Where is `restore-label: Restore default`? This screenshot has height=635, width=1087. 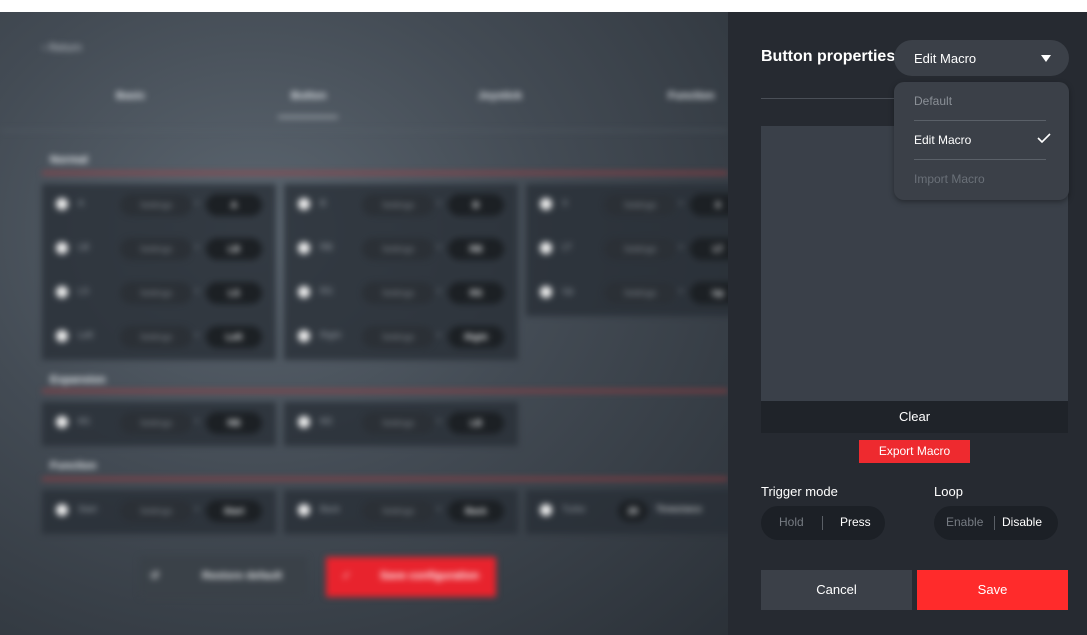 restore-label: Restore default is located at coordinates (242, 576).